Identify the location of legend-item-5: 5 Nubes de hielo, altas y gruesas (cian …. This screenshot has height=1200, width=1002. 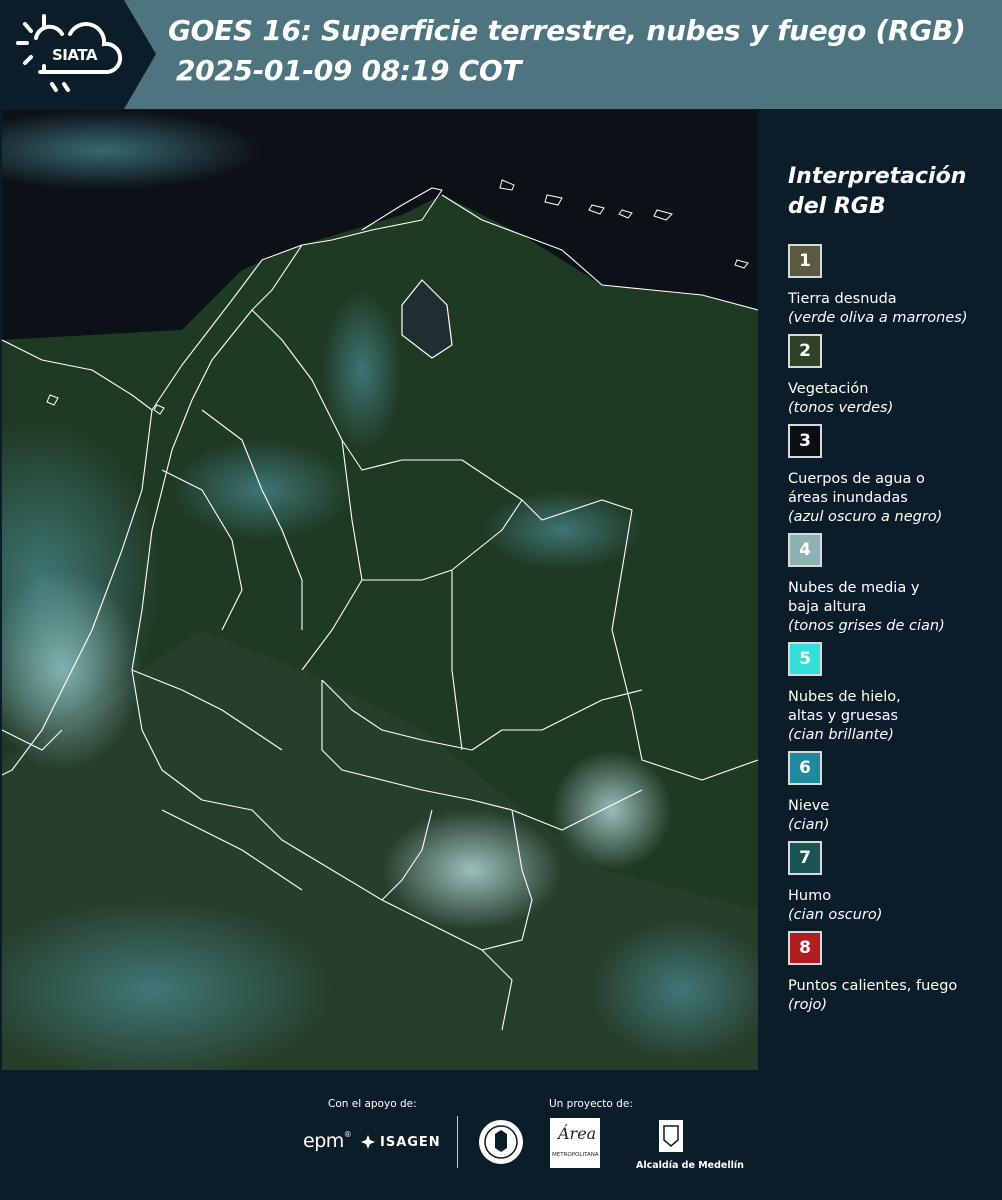
(893, 693).